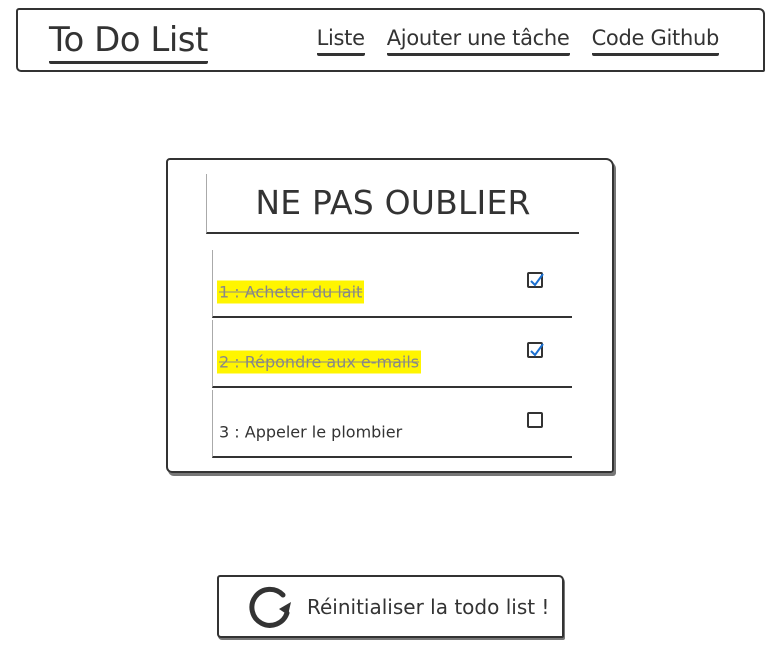  What do you see at coordinates (291, 292) in the screenshot?
I see `todo-item-label: 1 : Acheter du lait` at bounding box center [291, 292].